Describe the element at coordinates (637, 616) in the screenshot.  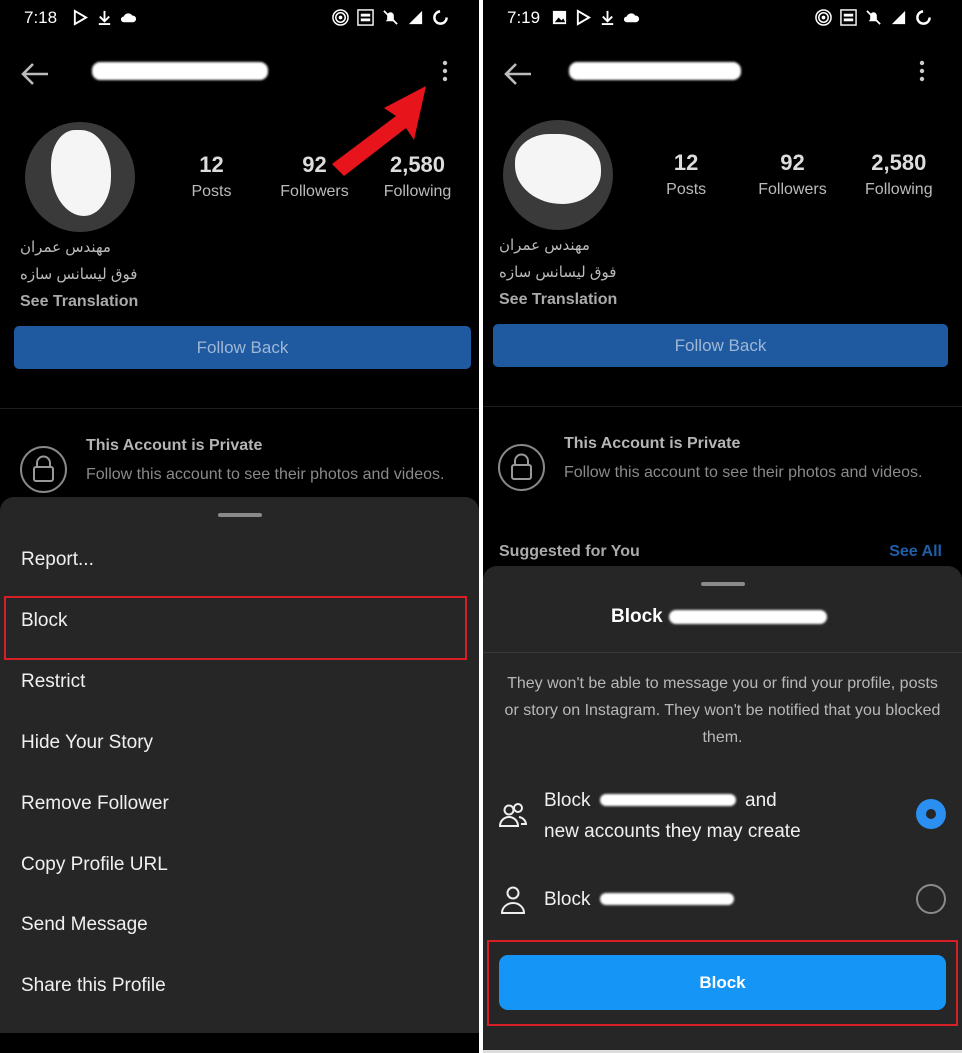
I see `block-title-prefix: Block` at that location.